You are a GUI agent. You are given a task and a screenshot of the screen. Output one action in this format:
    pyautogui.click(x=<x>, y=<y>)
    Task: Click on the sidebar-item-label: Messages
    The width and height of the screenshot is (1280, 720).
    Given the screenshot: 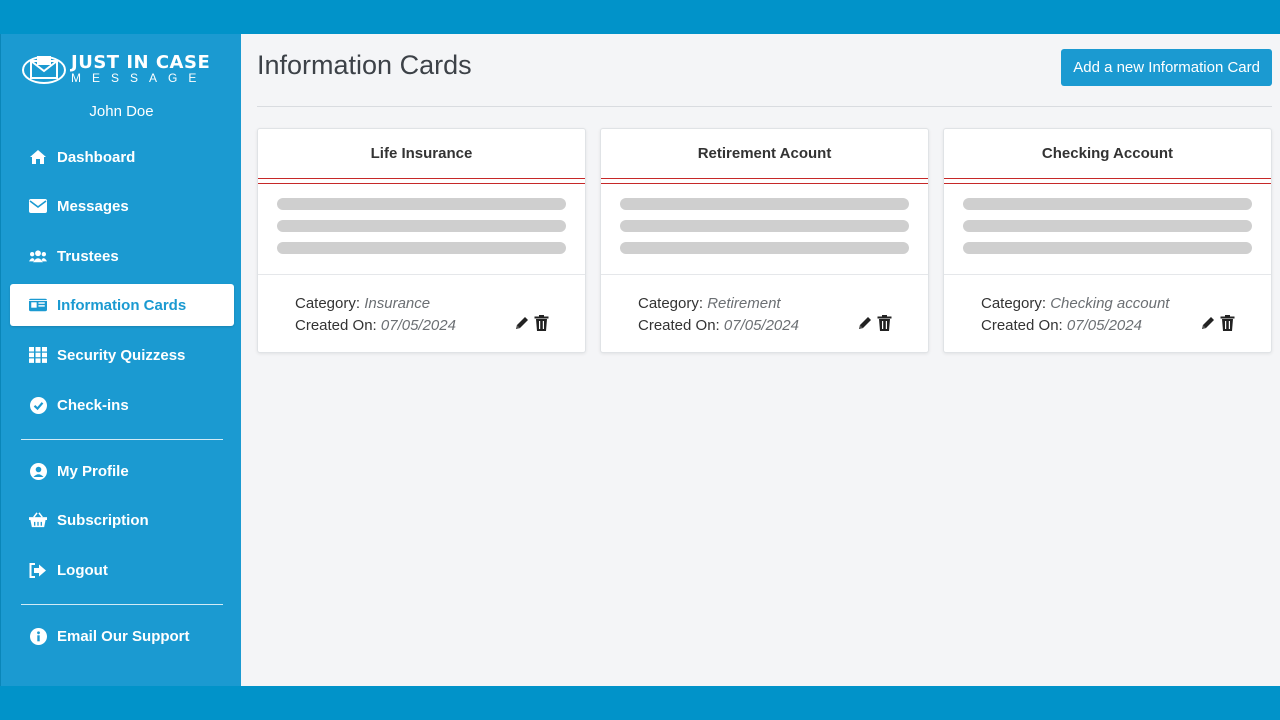 What is the action you would take?
    pyautogui.click(x=93, y=206)
    